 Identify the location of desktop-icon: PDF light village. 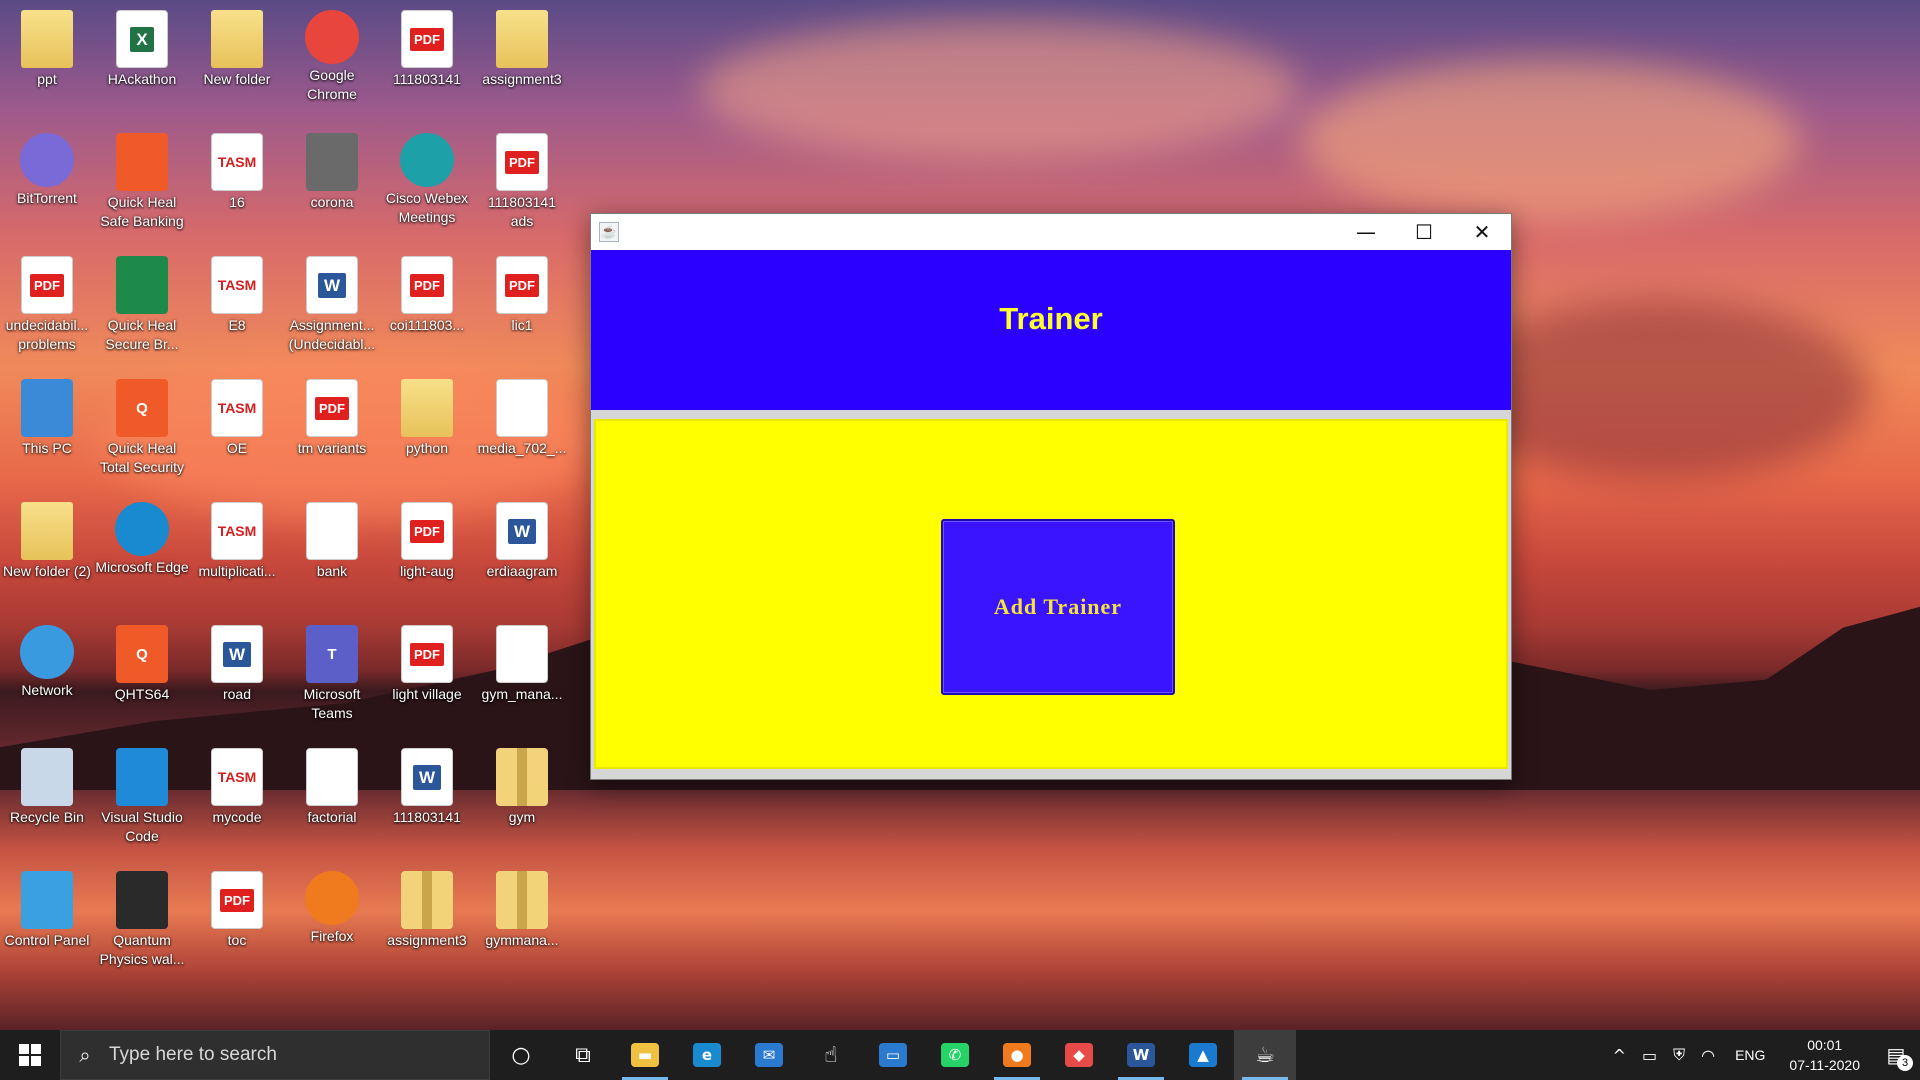
(427, 660).